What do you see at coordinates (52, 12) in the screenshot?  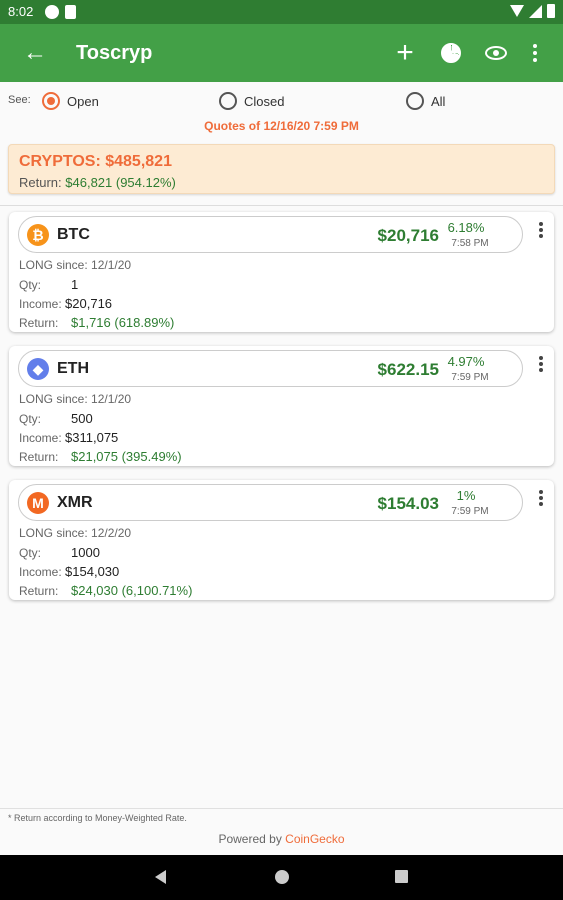 I see `notification-icon` at bounding box center [52, 12].